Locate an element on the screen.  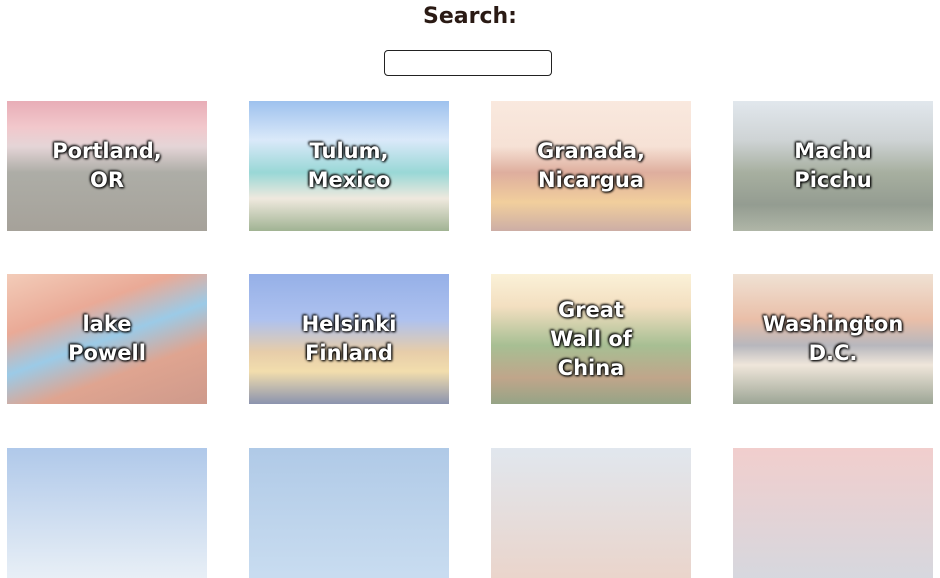
card-label: Machu Picchu is located at coordinates (833, 165).